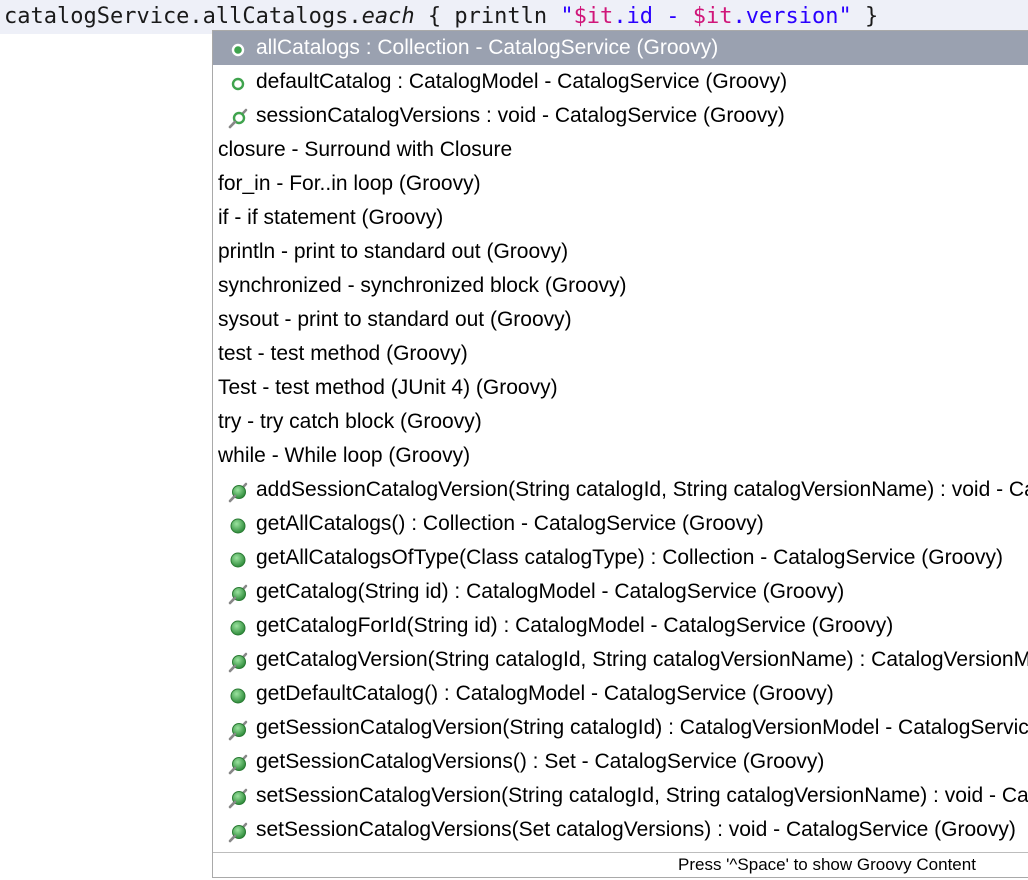  What do you see at coordinates (865, 16) in the screenshot?
I see `code-token: }` at bounding box center [865, 16].